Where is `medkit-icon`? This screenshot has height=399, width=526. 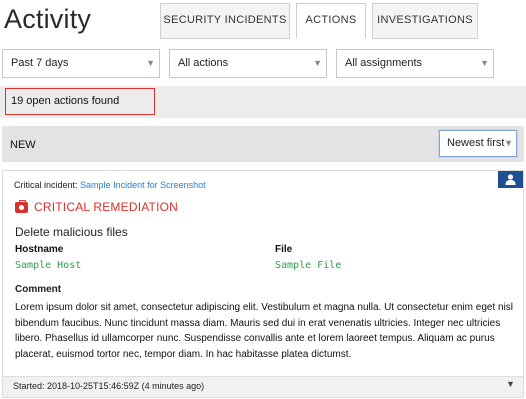 medkit-icon is located at coordinates (21, 206).